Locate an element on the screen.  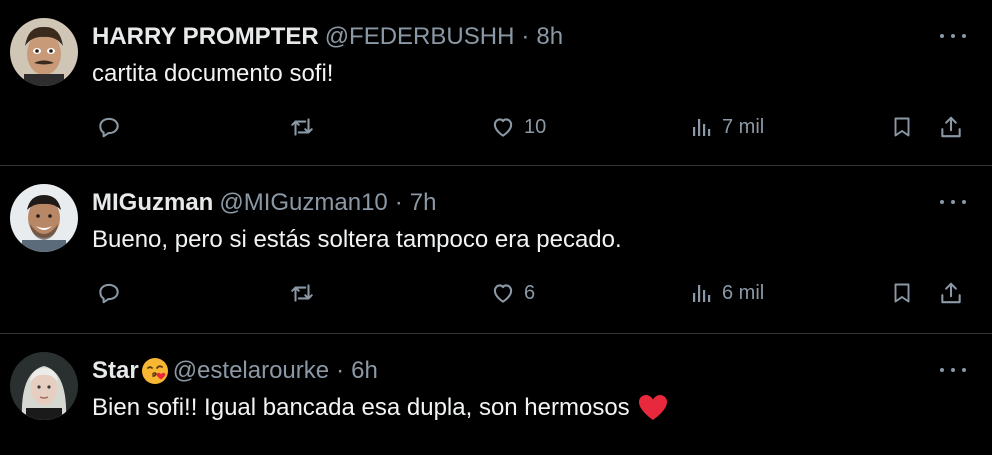
views-button: 7 mil is located at coordinates (727, 127).